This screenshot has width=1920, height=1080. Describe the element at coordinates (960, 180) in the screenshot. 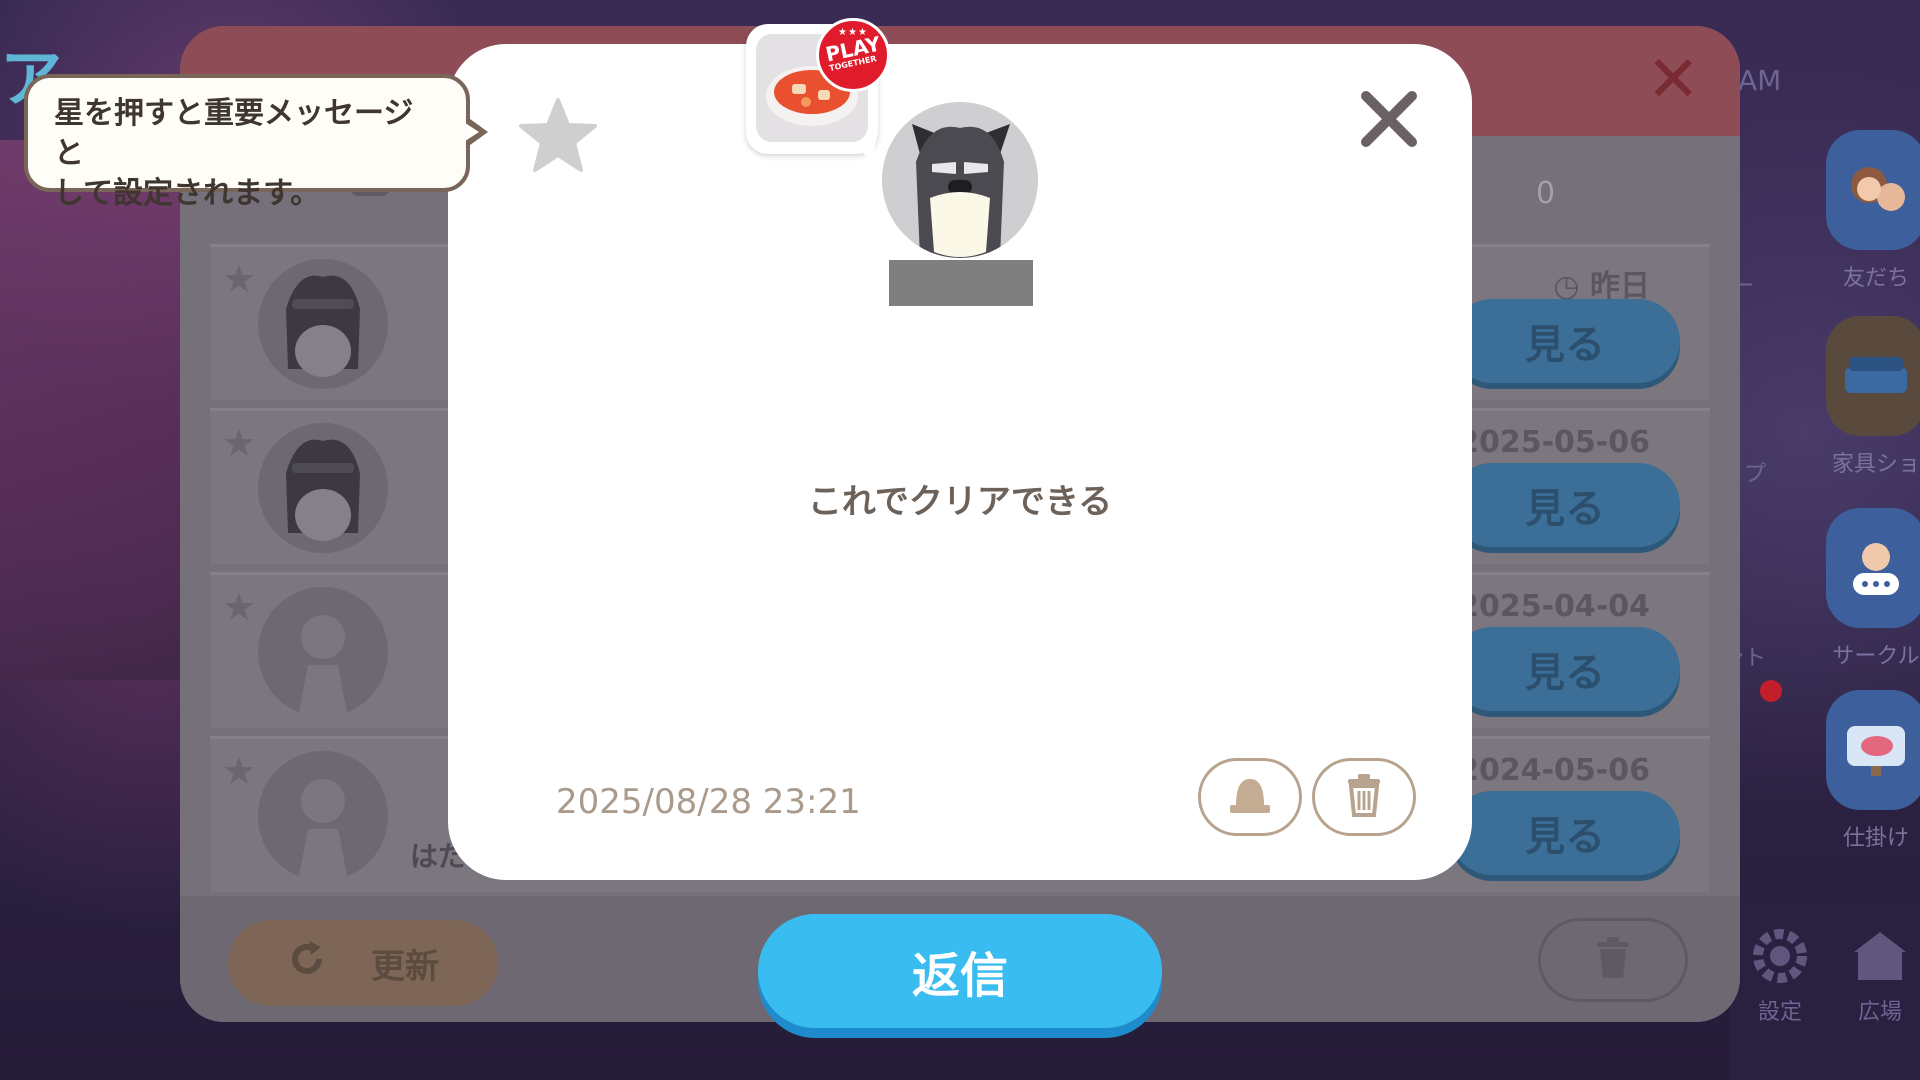

I see `sender-avatar` at that location.